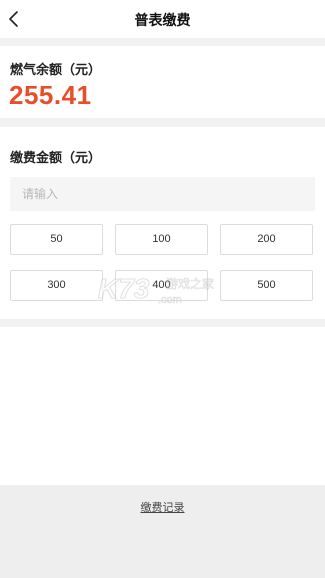 The width and height of the screenshot is (325, 578). Describe the element at coordinates (56, 285) in the screenshot. I see `amount-option-300: 300` at that location.